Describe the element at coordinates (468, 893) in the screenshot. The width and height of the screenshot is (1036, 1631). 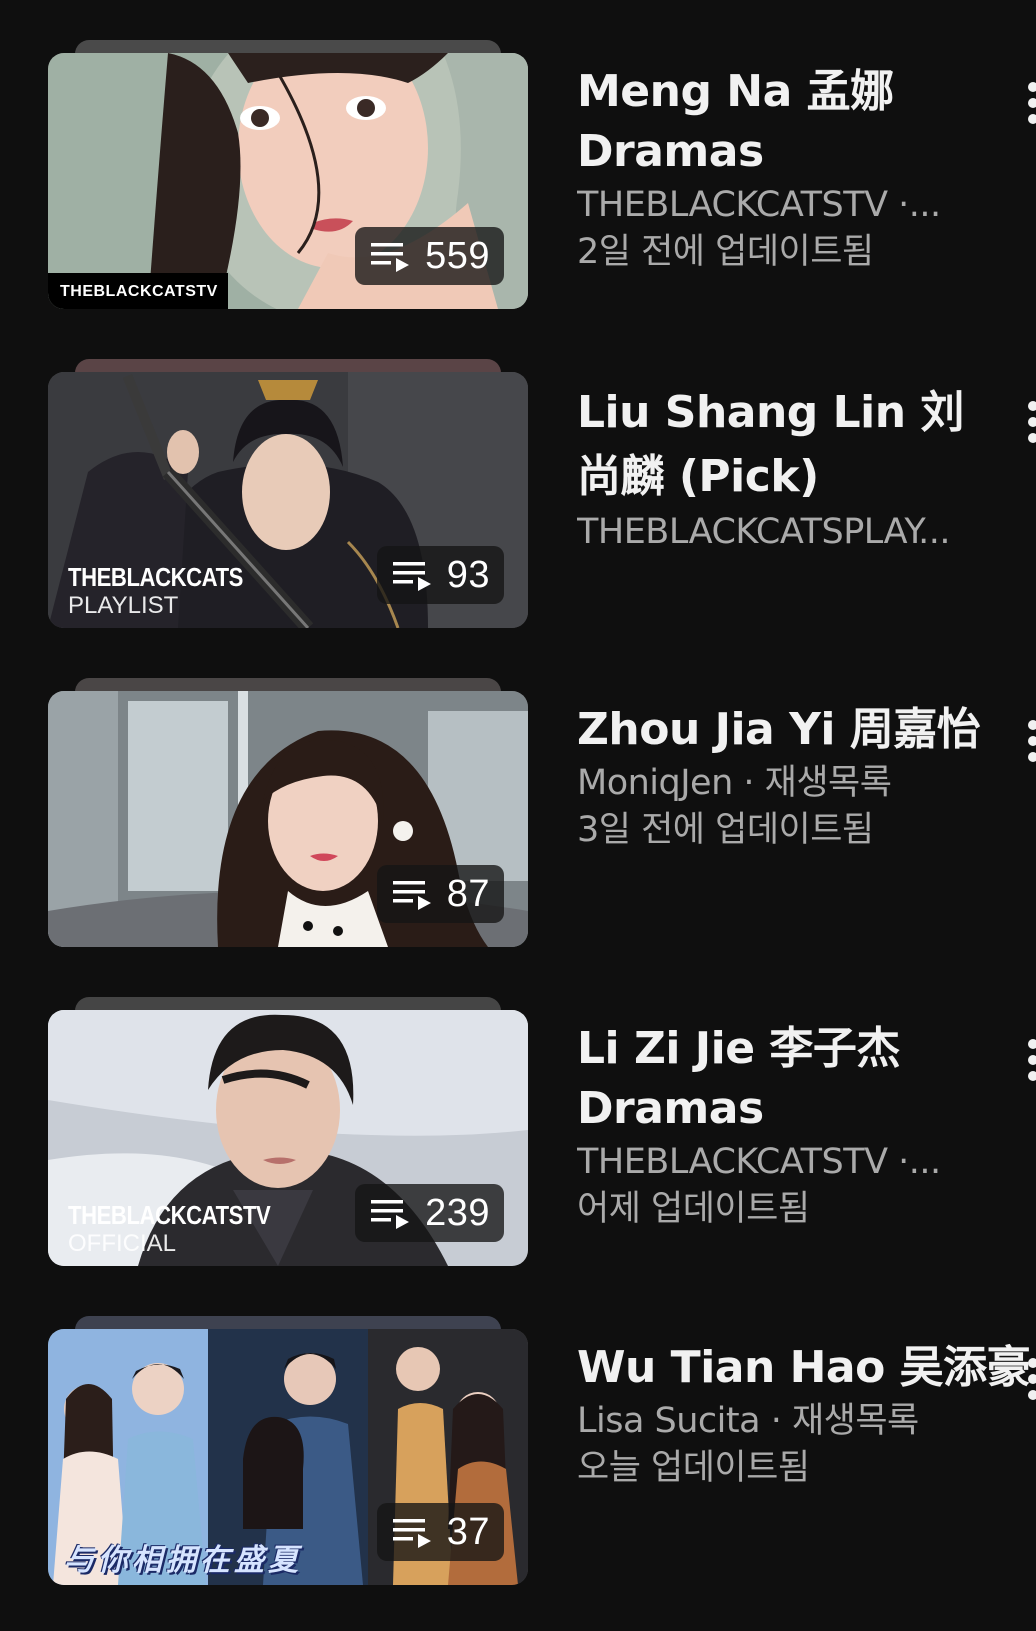
I see `video-count: 87` at that location.